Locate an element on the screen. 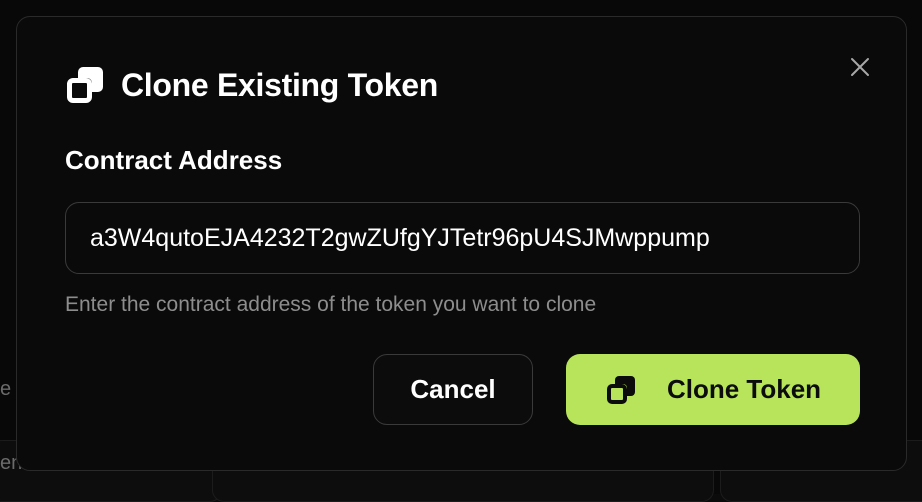 The height and width of the screenshot is (502, 922). close-icon is located at coordinates (860, 67).